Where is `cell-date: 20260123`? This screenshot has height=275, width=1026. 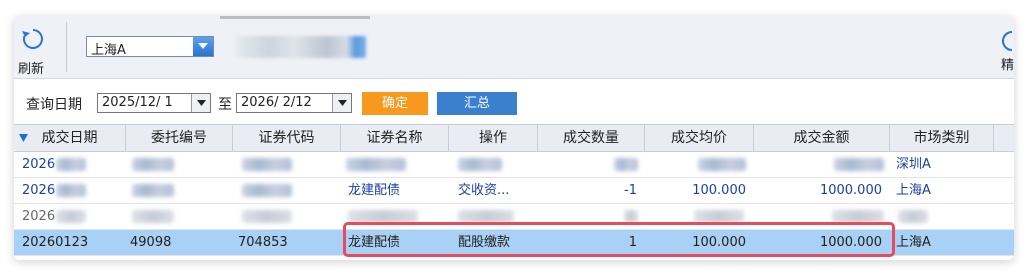 cell-date: 20260123 is located at coordinates (55, 242).